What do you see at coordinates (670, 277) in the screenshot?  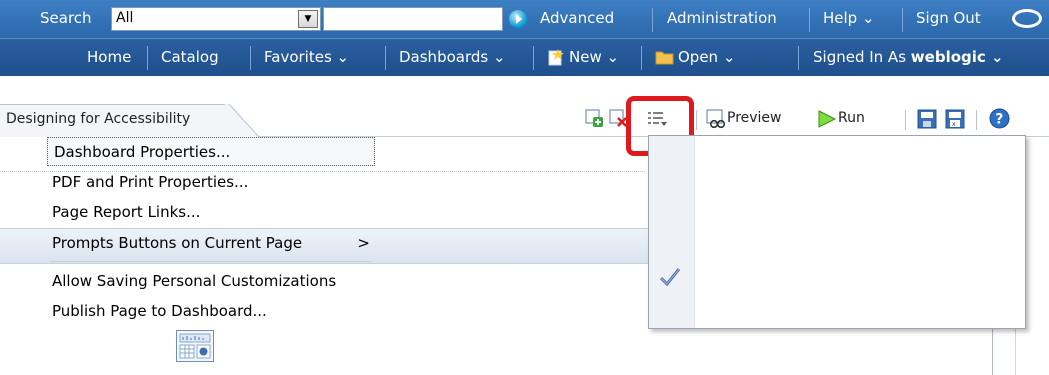 I see `checkmark-icon` at bounding box center [670, 277].